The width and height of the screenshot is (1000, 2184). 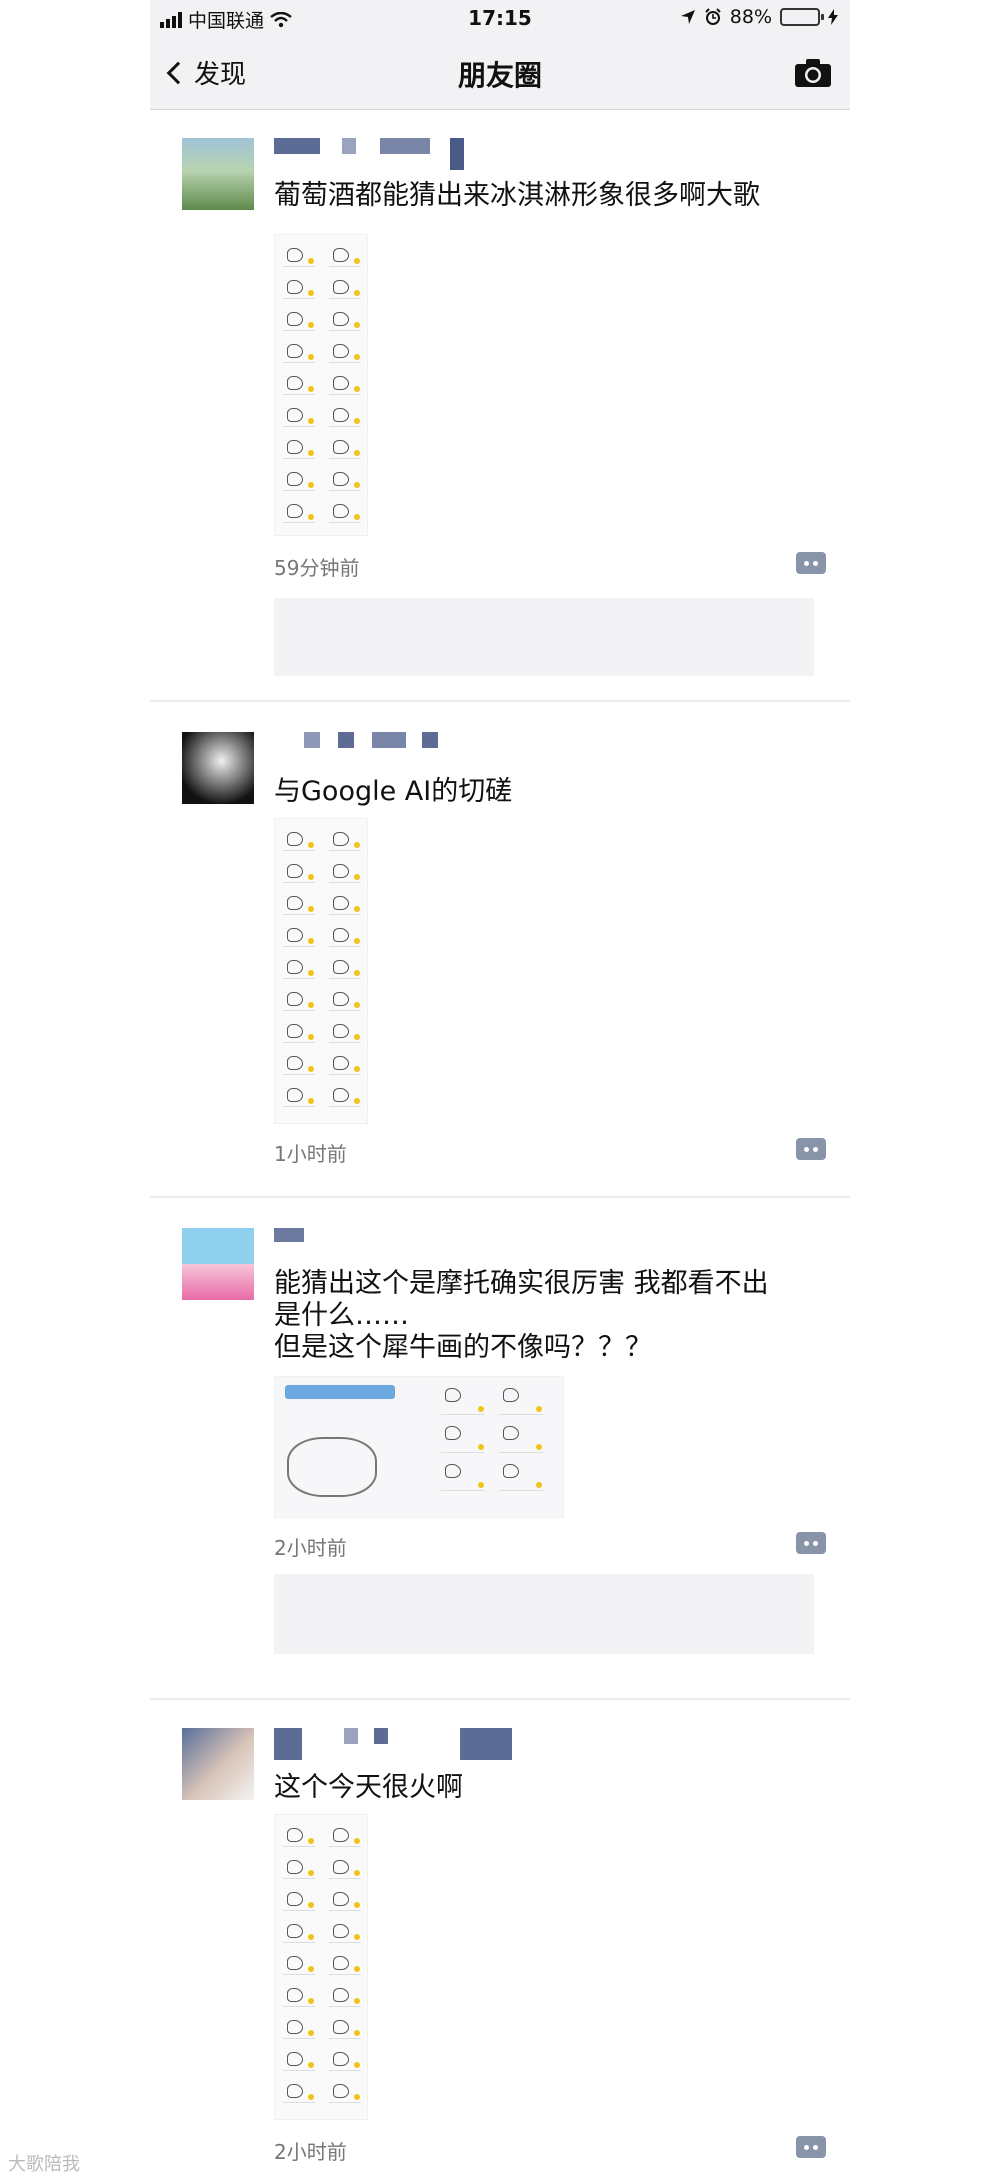 What do you see at coordinates (44, 2164) in the screenshot?
I see `watermark: 大歌陪我` at bounding box center [44, 2164].